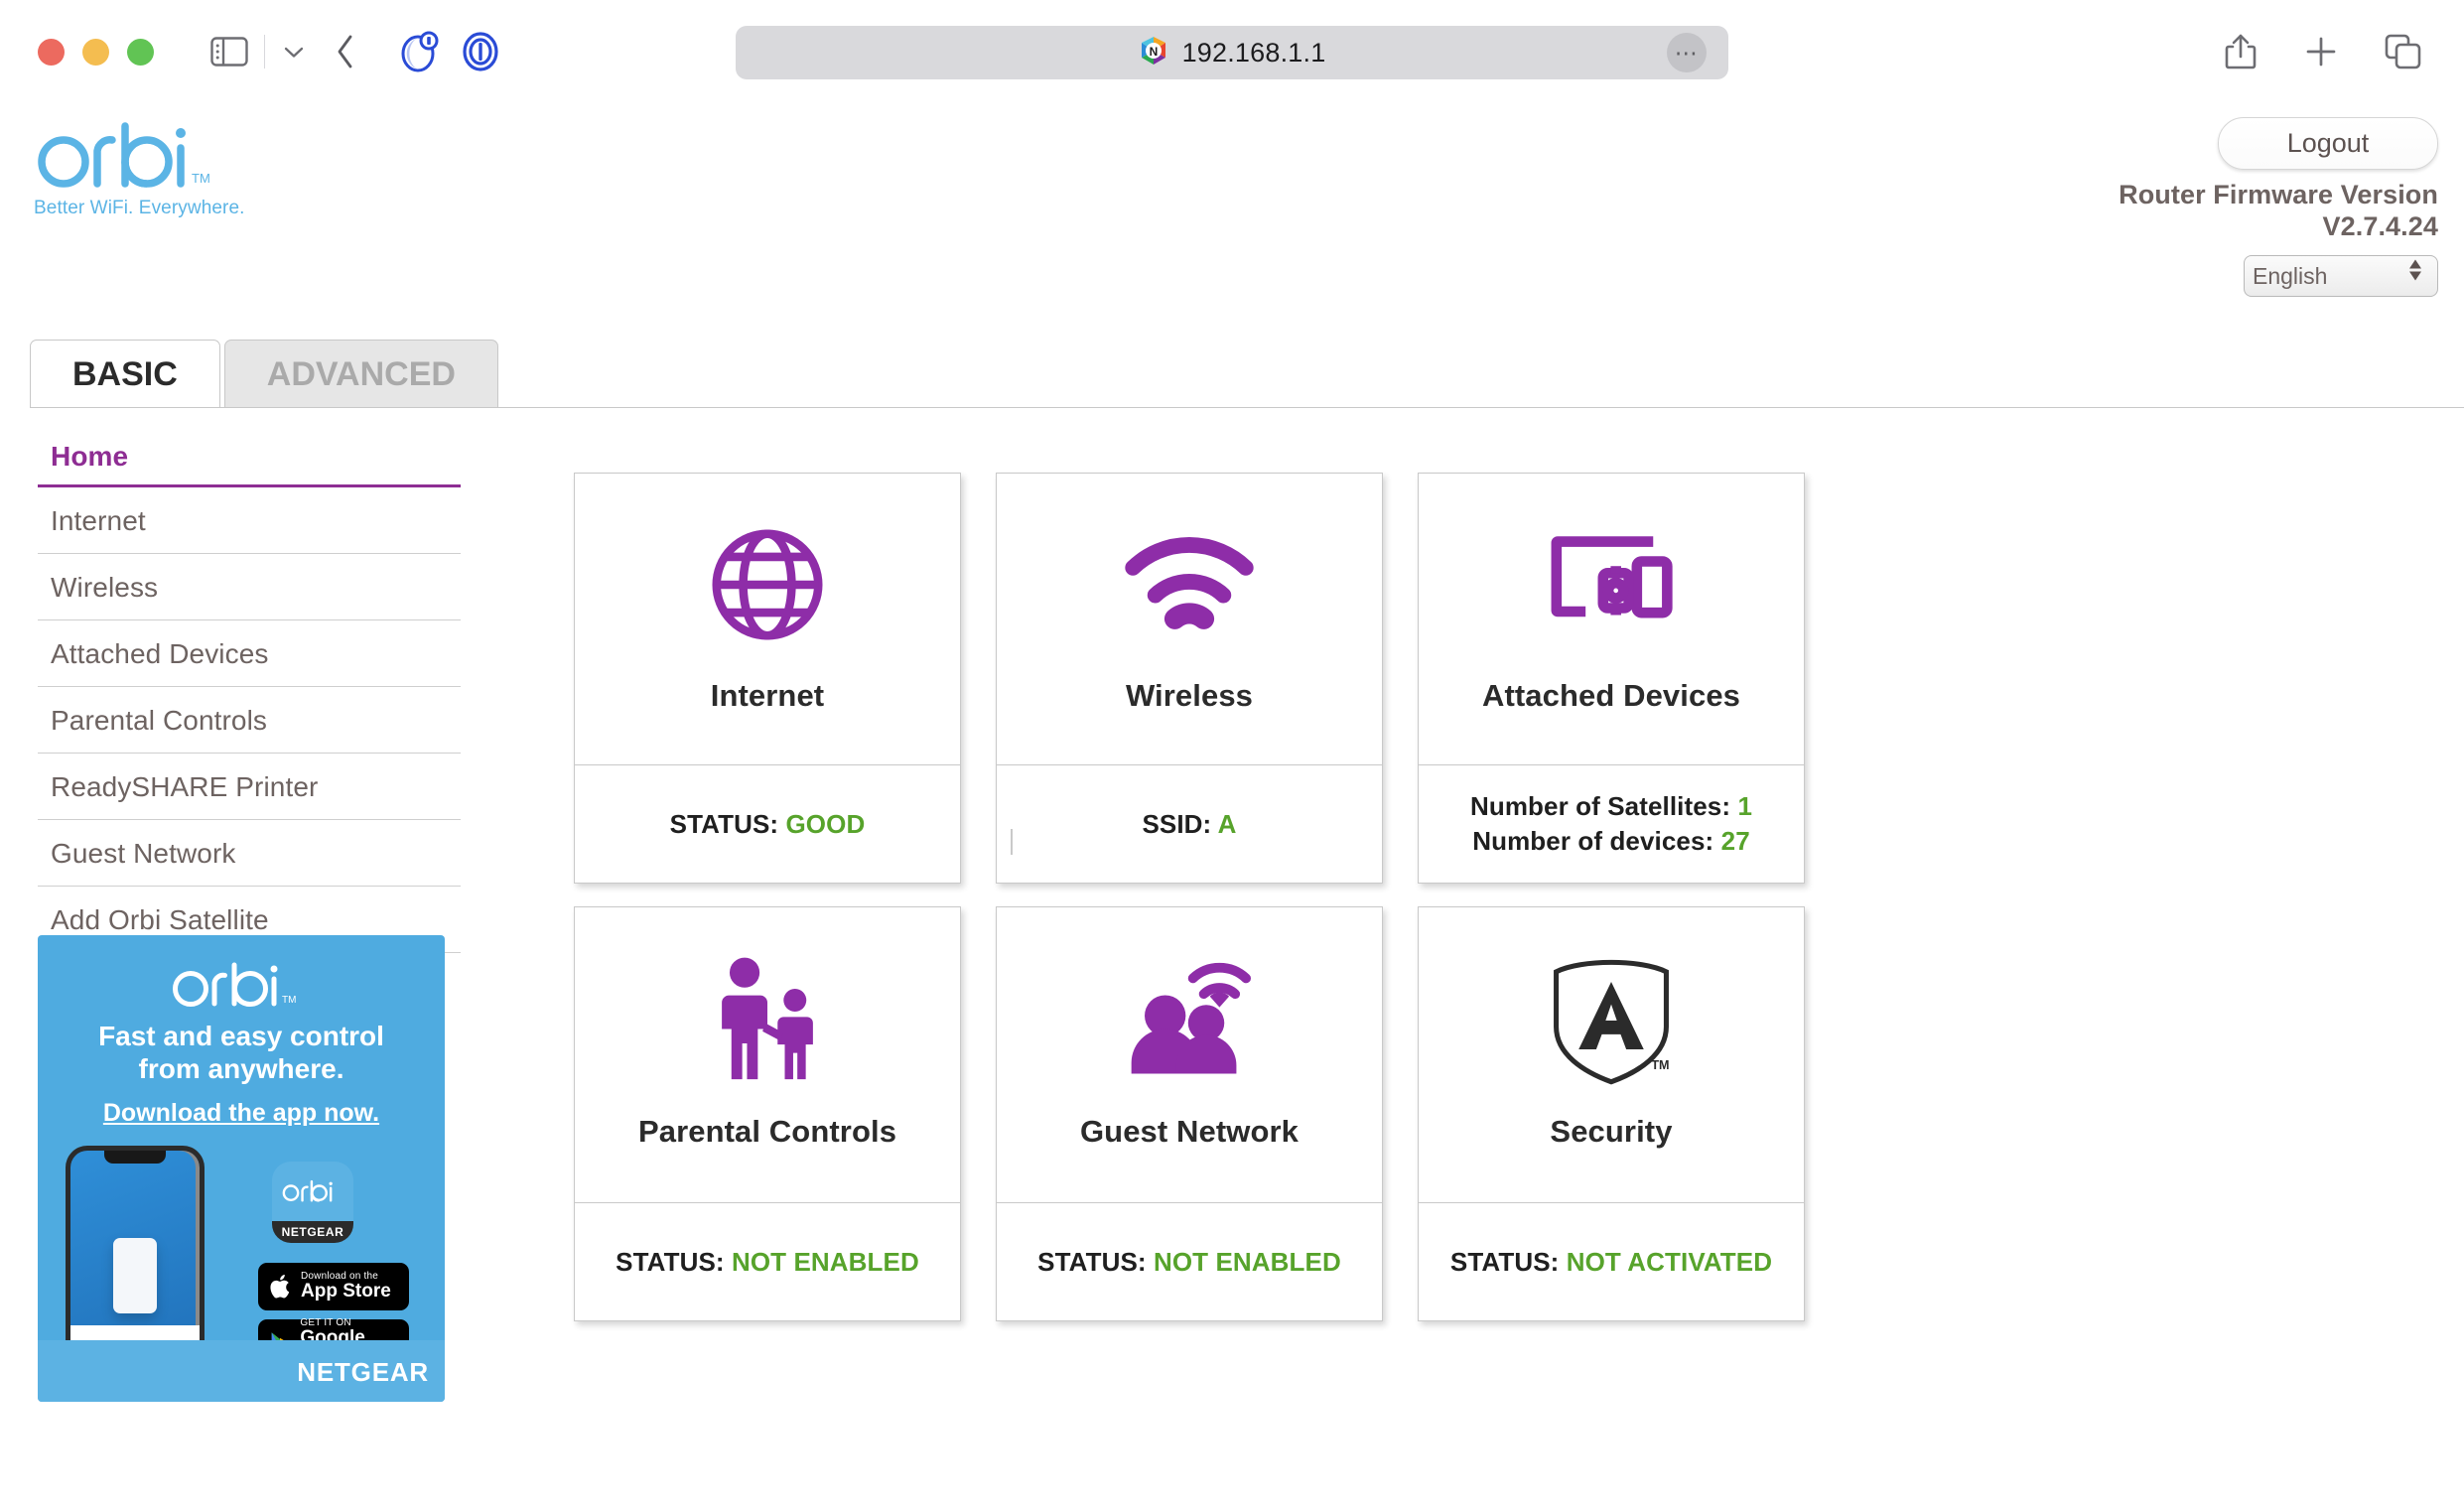 Image resolution: width=2464 pixels, height=1509 pixels. Describe the element at coordinates (140, 52) in the screenshot. I see `maximize-window-button` at that location.